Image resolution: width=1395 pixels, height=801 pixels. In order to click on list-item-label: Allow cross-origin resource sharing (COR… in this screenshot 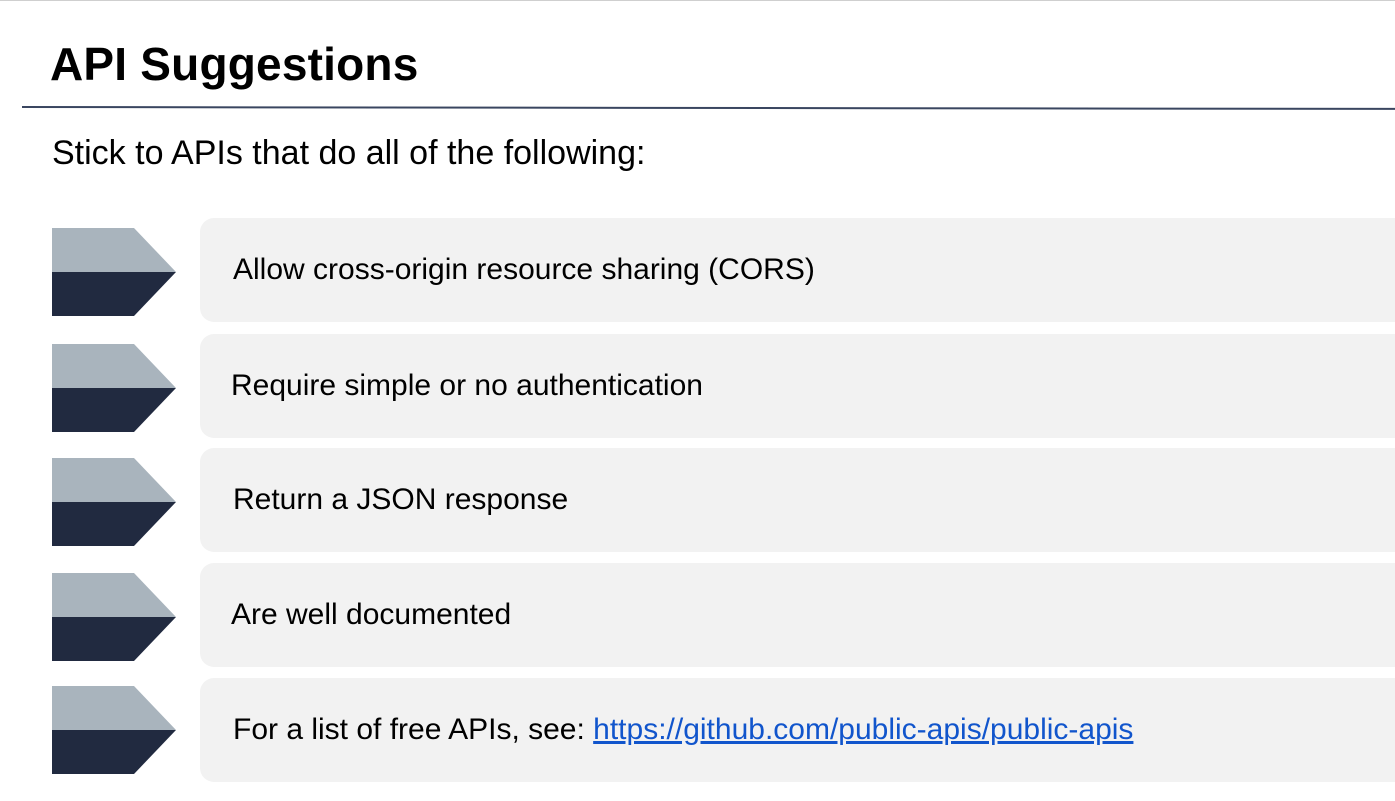, I will do `click(524, 269)`.